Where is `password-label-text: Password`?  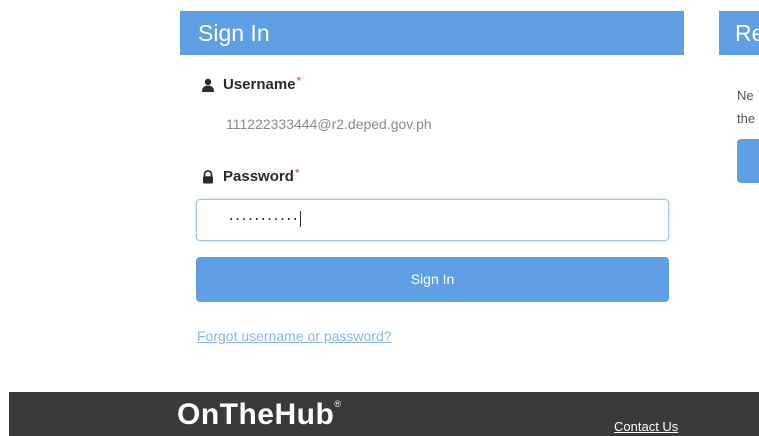
password-label-text: Password is located at coordinates (258, 176).